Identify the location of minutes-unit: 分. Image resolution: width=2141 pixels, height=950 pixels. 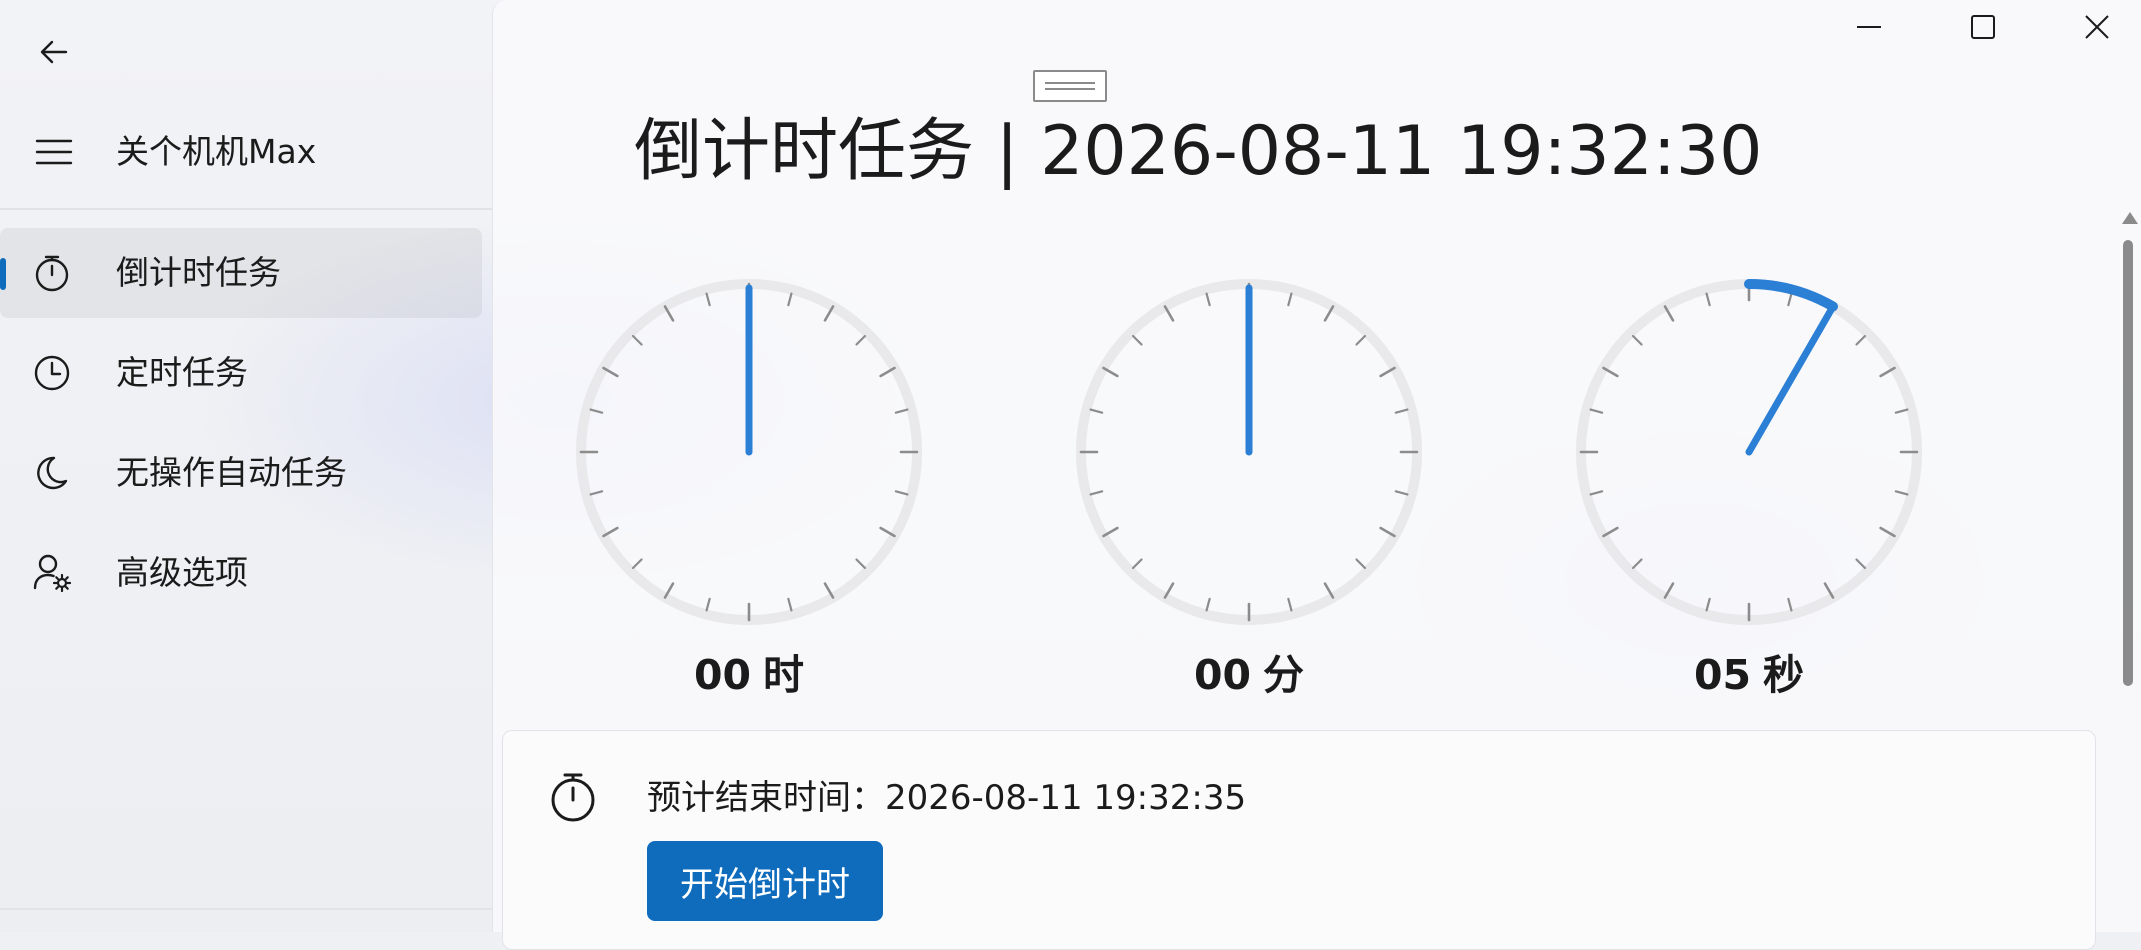
(1284, 675).